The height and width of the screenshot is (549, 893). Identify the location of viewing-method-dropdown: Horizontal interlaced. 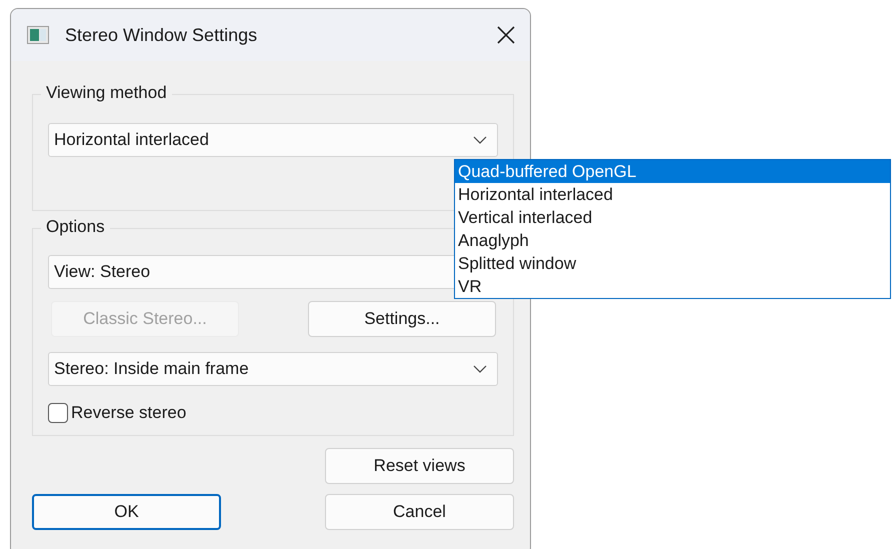
(273, 140).